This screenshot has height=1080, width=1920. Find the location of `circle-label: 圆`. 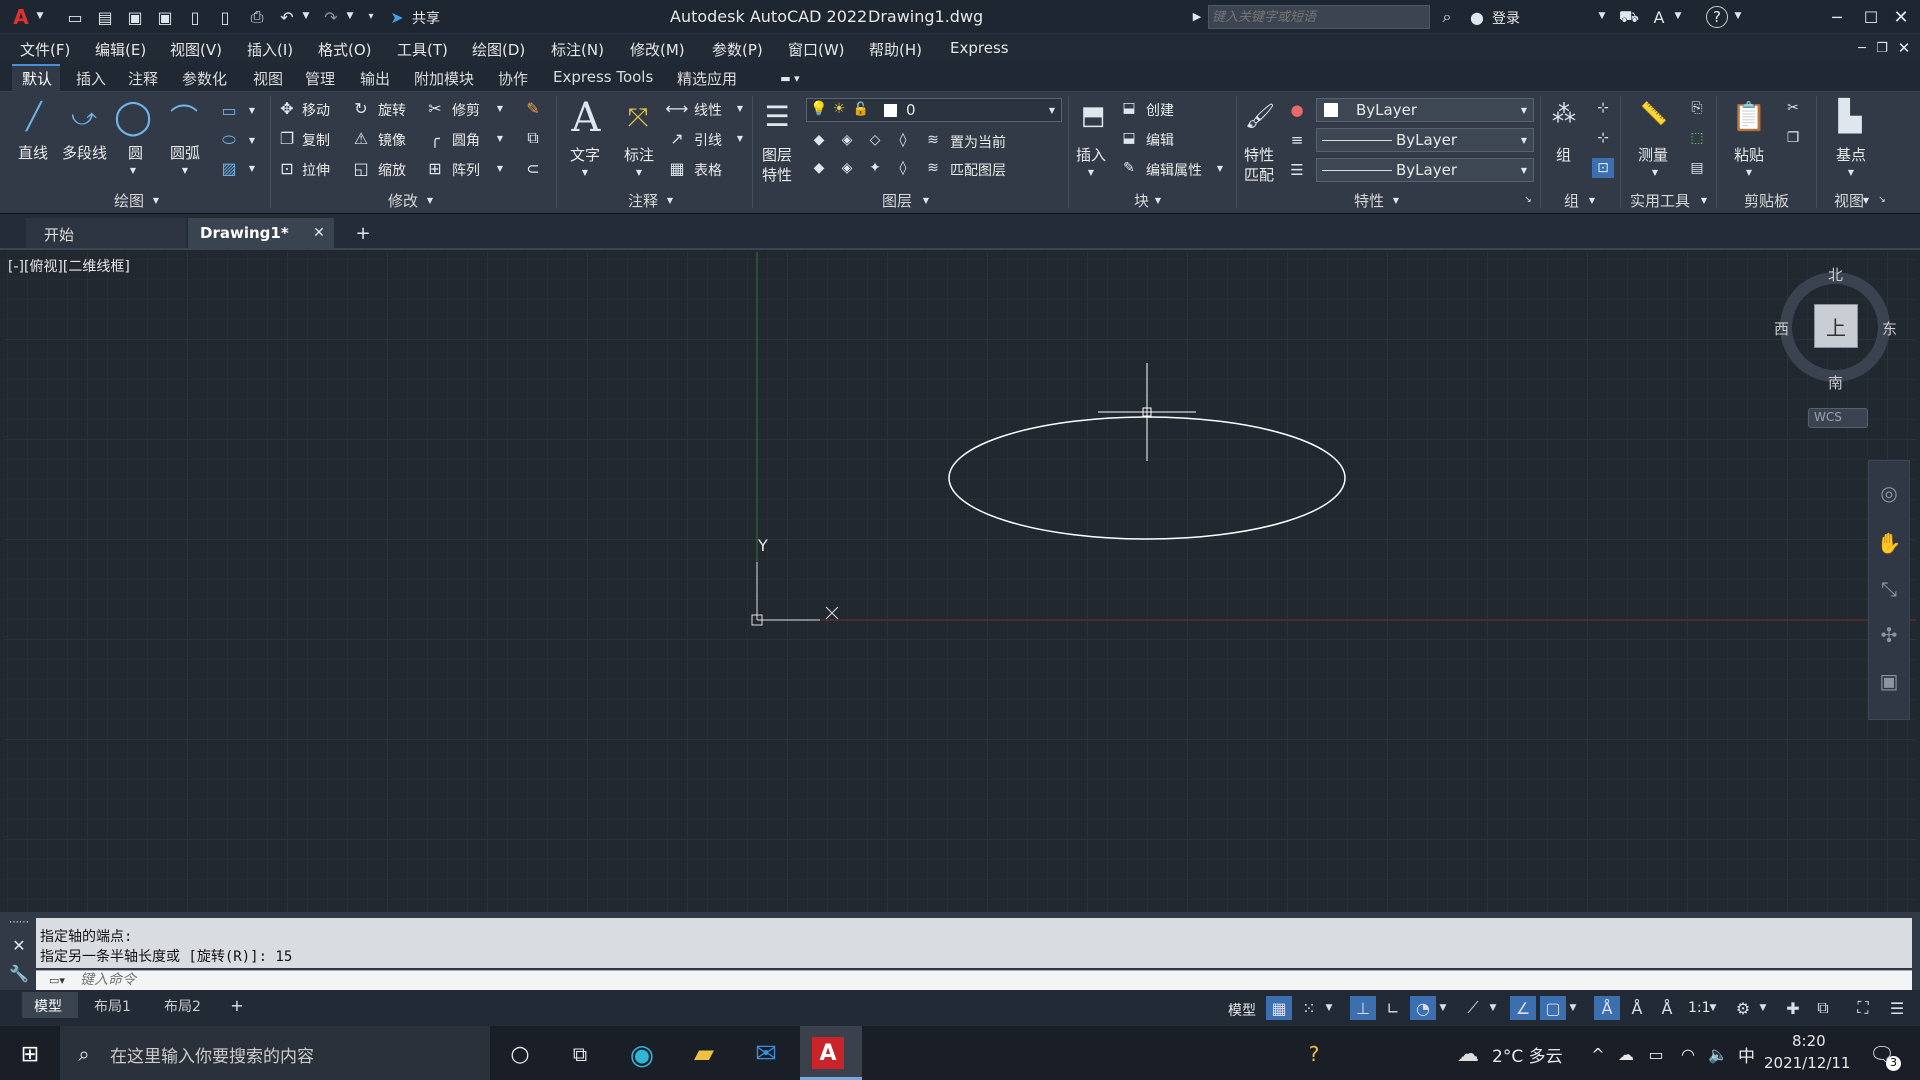

circle-label: 圆 is located at coordinates (135, 152).